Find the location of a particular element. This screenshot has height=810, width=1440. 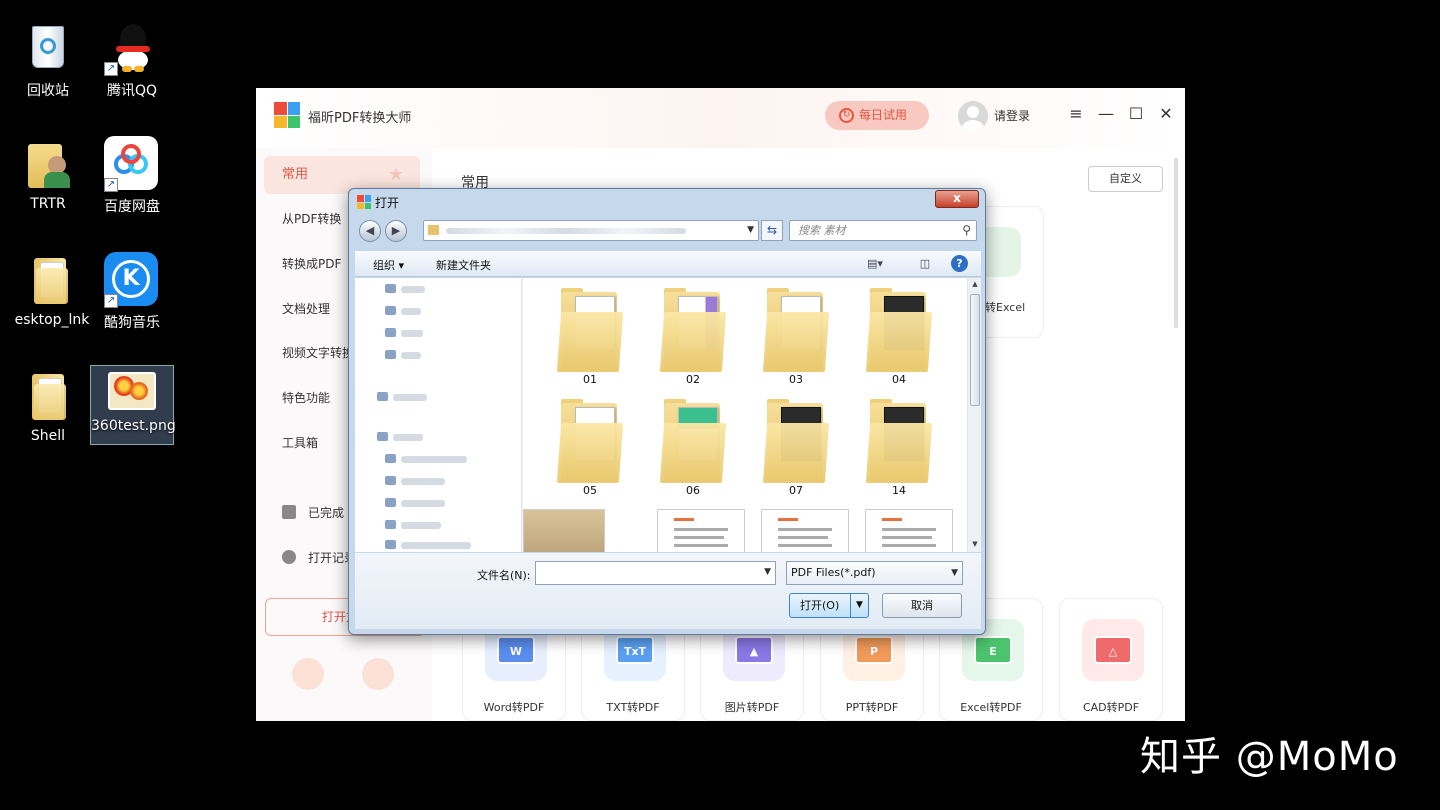

refresh-icon: ⇆ is located at coordinates (772, 230).